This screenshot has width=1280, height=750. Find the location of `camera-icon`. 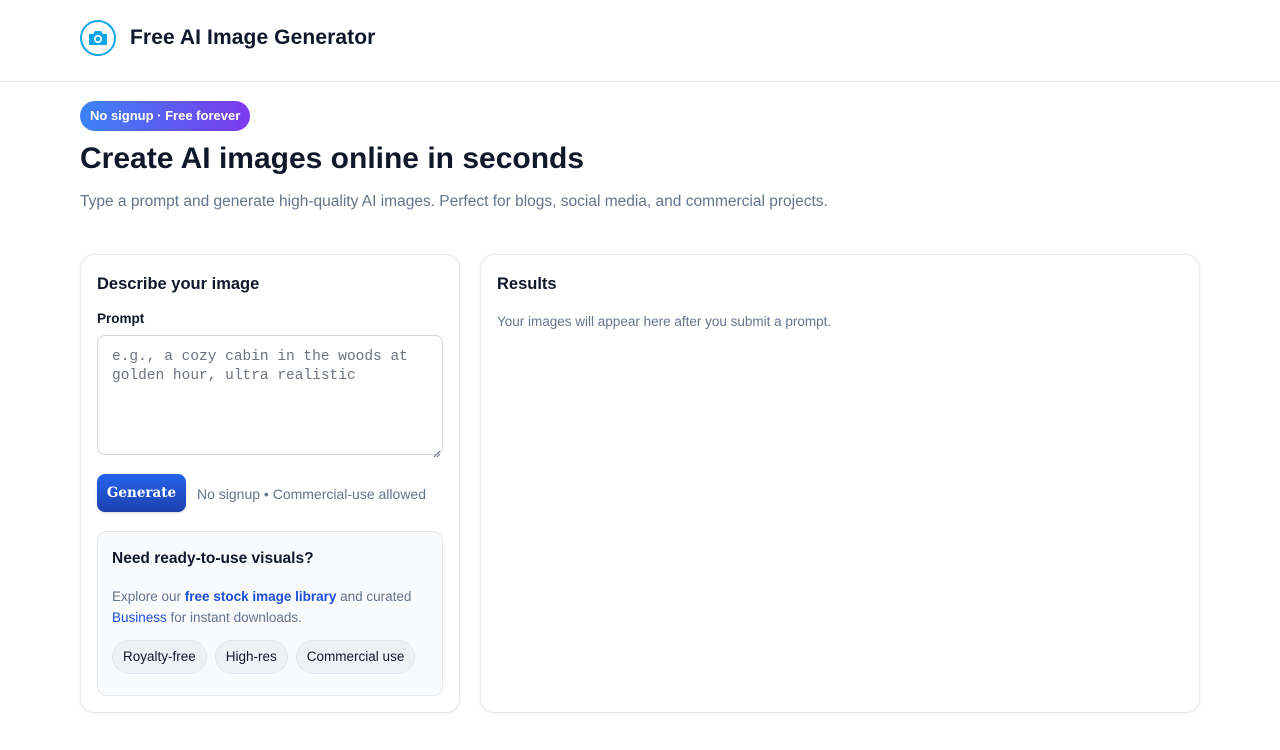

camera-icon is located at coordinates (98, 38).